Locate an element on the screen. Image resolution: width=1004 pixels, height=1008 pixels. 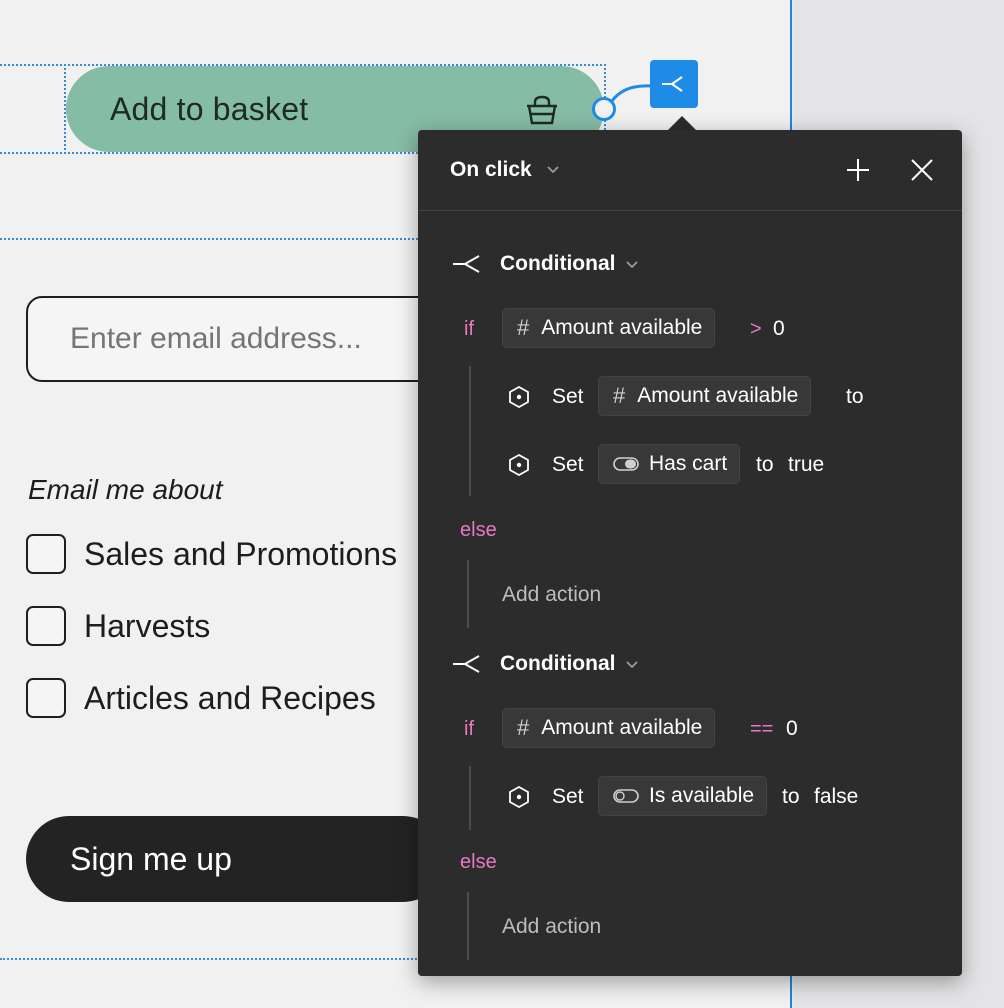
selection-outline-bottom is located at coordinates (220, 959).